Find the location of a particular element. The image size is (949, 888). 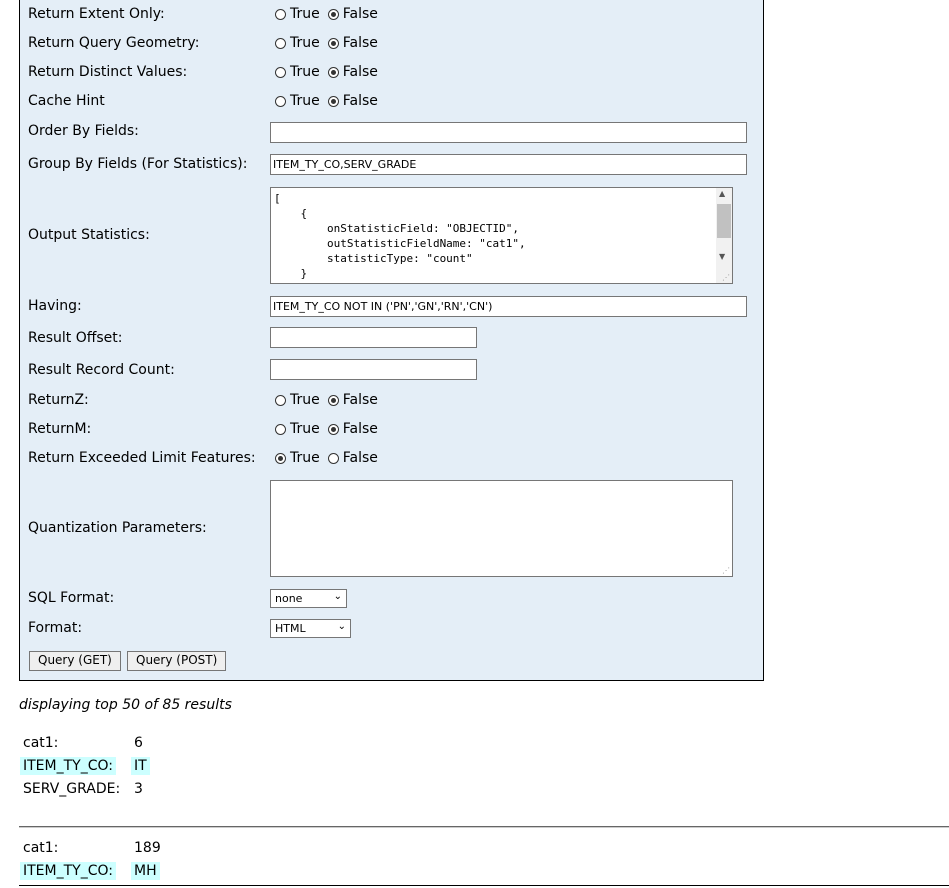

return-extent-only-false-radio: False is located at coordinates (352, 14).